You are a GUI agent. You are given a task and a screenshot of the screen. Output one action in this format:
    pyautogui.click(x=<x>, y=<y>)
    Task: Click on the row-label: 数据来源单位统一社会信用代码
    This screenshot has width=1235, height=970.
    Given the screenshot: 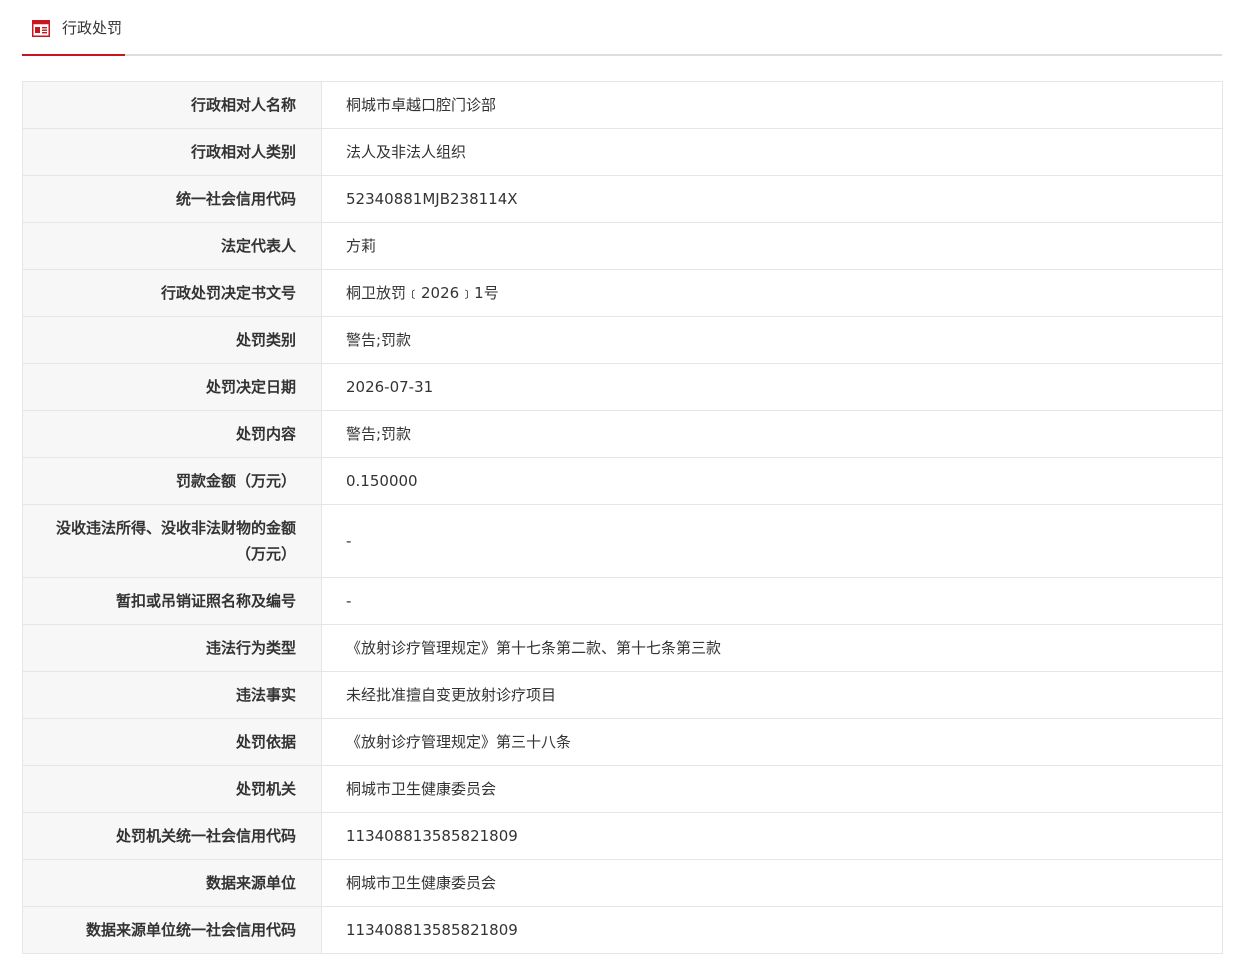 What is the action you would take?
    pyautogui.click(x=172, y=930)
    